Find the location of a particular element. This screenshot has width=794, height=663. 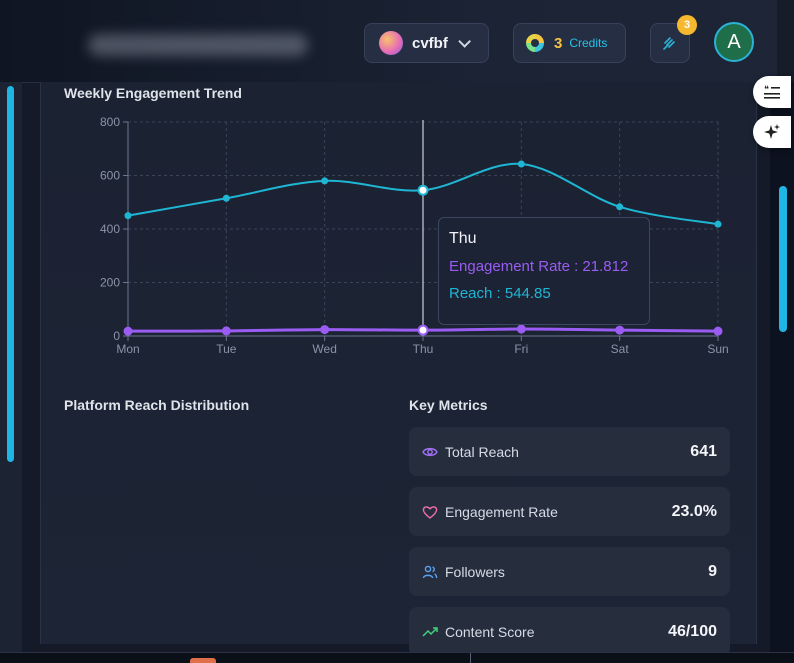

metric-label: Total Reach is located at coordinates (482, 451).